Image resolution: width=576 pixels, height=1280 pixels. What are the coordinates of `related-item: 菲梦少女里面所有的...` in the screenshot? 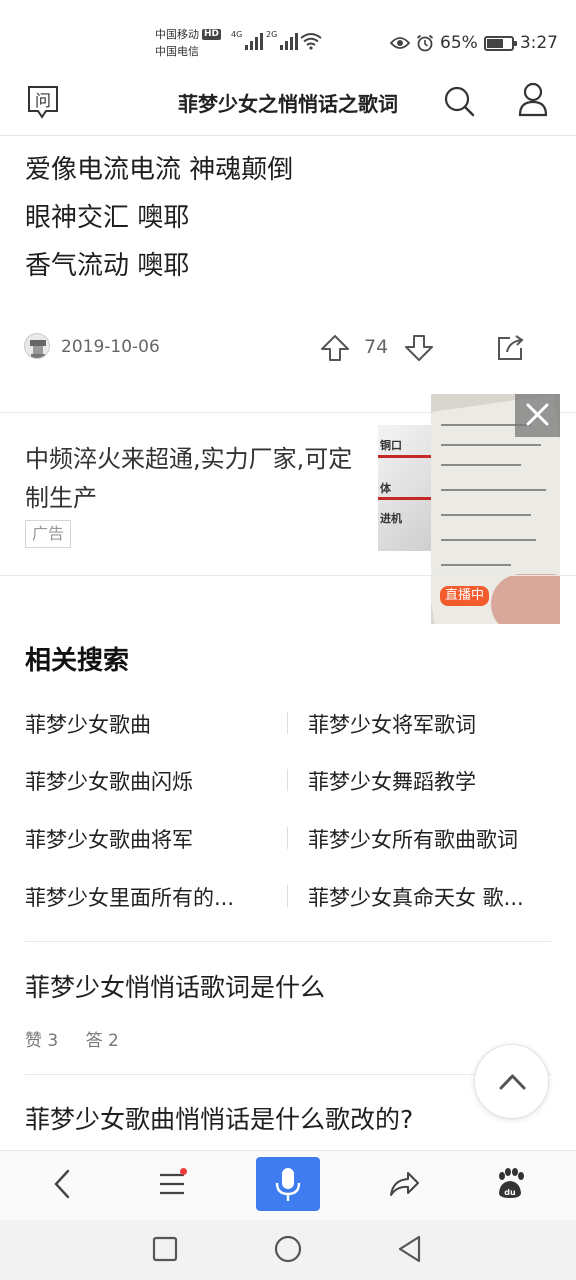 It's located at (145, 897).